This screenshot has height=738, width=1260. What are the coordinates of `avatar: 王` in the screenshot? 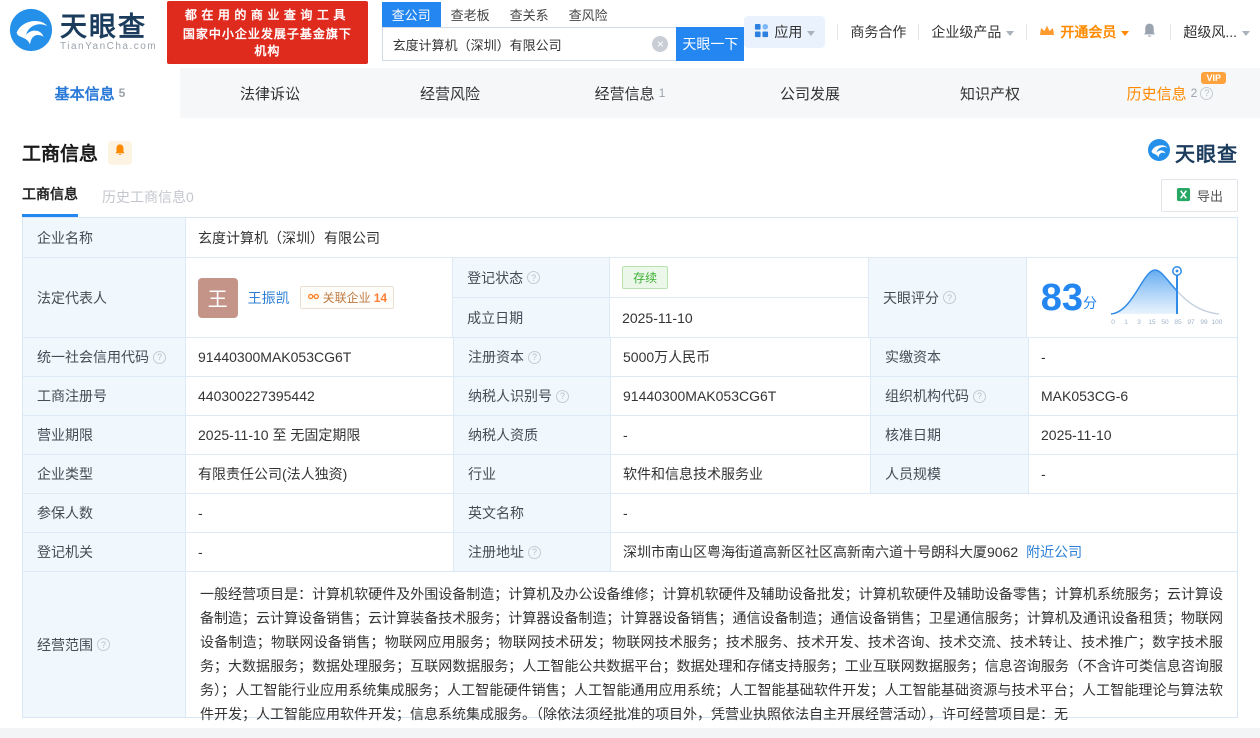 It's located at (217, 297).